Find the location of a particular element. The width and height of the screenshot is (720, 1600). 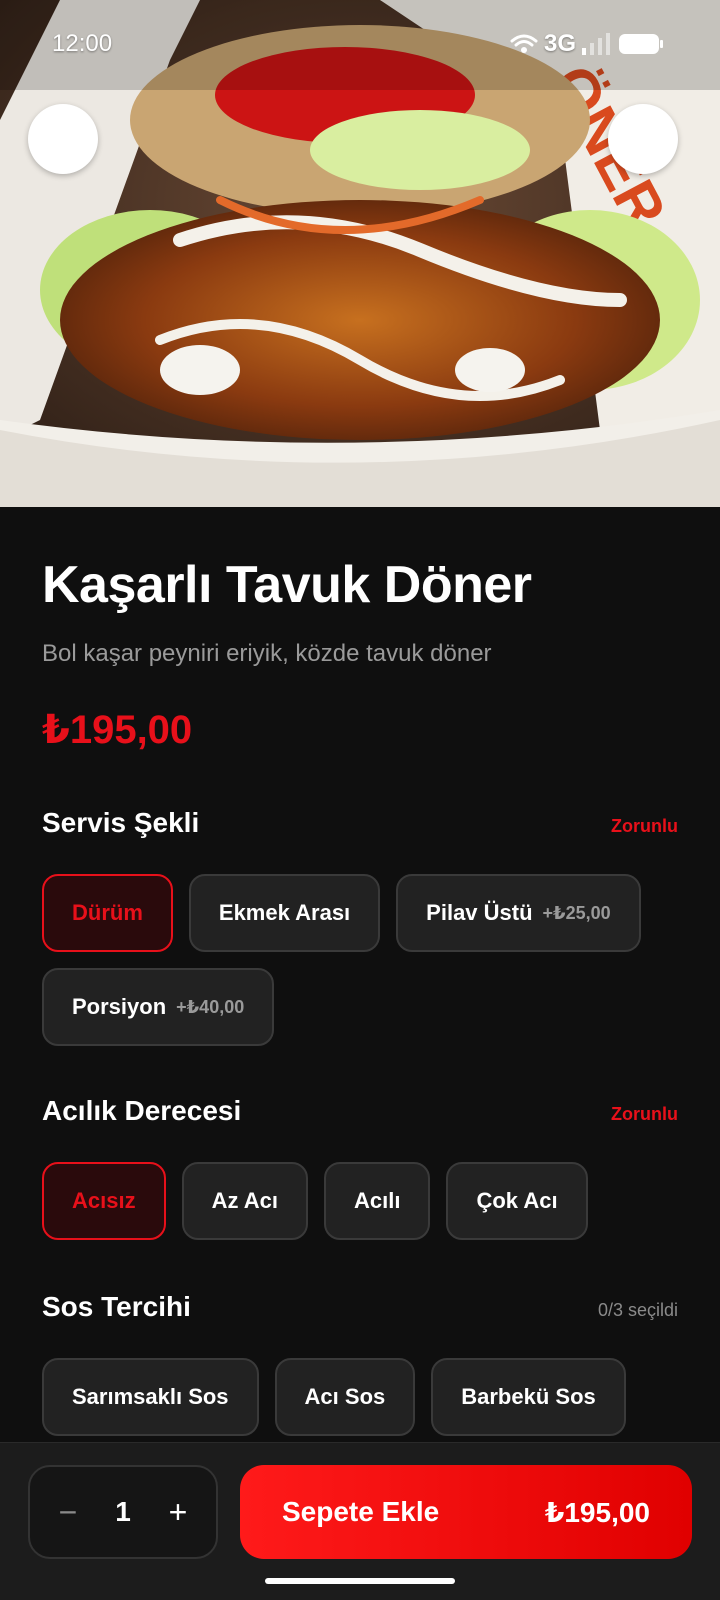

option-label: Pilav Üstü is located at coordinates (479, 912).